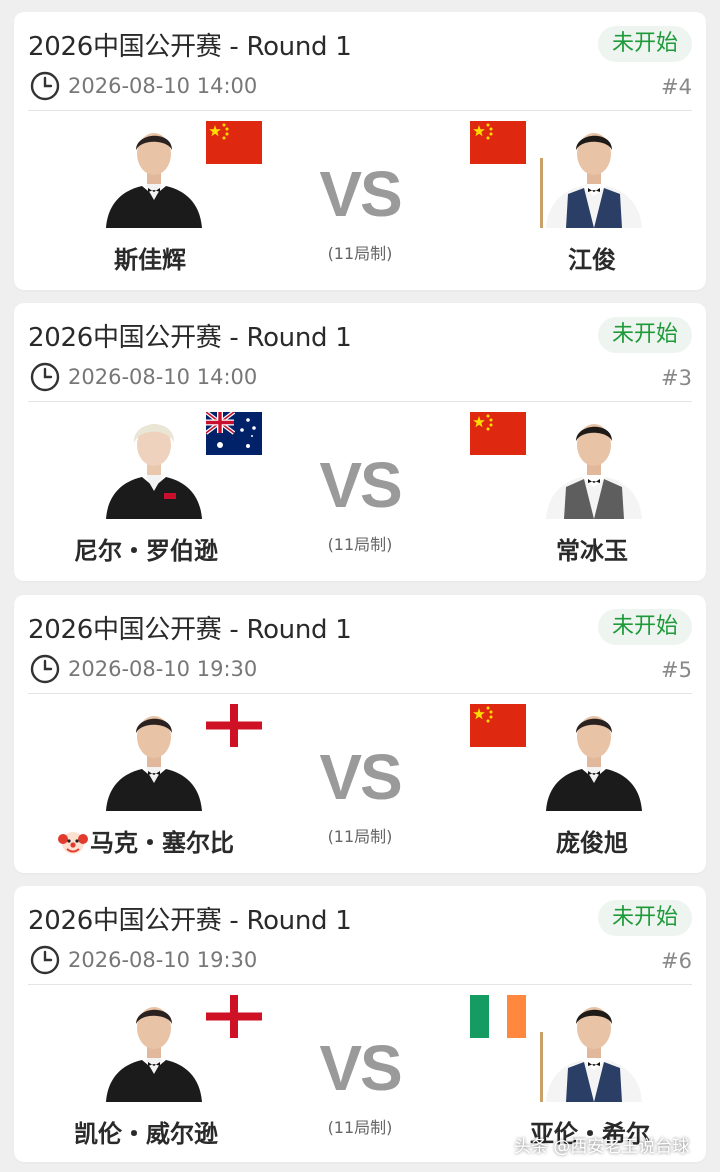 Image resolution: width=720 pixels, height=1172 pixels. Describe the element at coordinates (498, 1016) in the screenshot. I see `ireland-flag-icon` at that location.